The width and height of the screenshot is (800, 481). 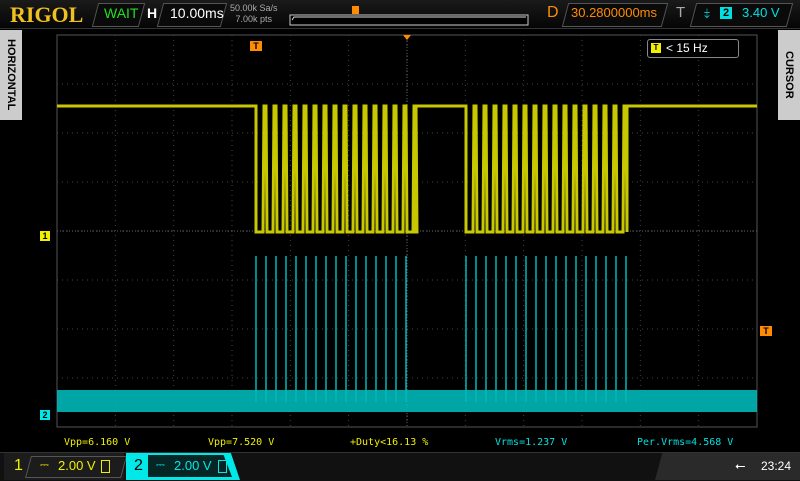 What do you see at coordinates (681, 12) in the screenshot?
I see `trigger-label: T` at bounding box center [681, 12].